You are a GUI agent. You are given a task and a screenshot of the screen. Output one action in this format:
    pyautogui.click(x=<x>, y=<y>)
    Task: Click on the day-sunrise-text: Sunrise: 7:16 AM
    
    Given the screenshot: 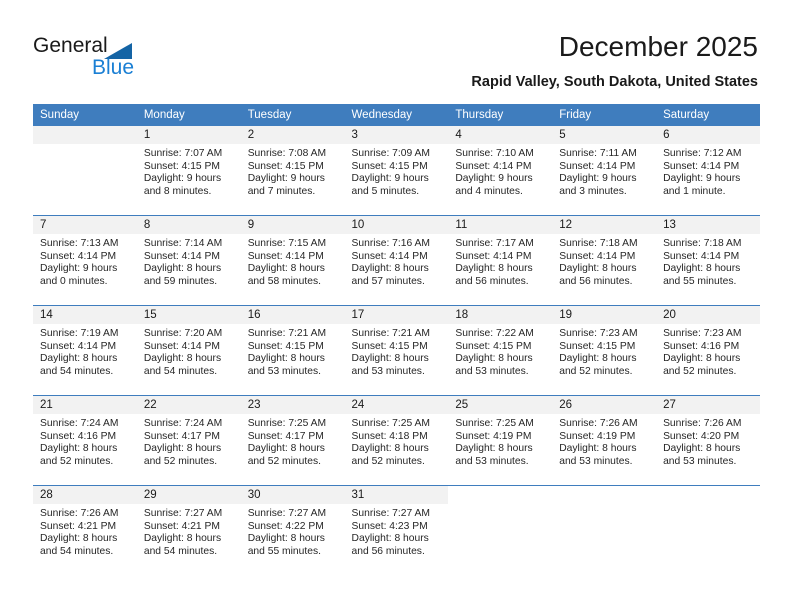 What is the action you would take?
    pyautogui.click(x=390, y=243)
    